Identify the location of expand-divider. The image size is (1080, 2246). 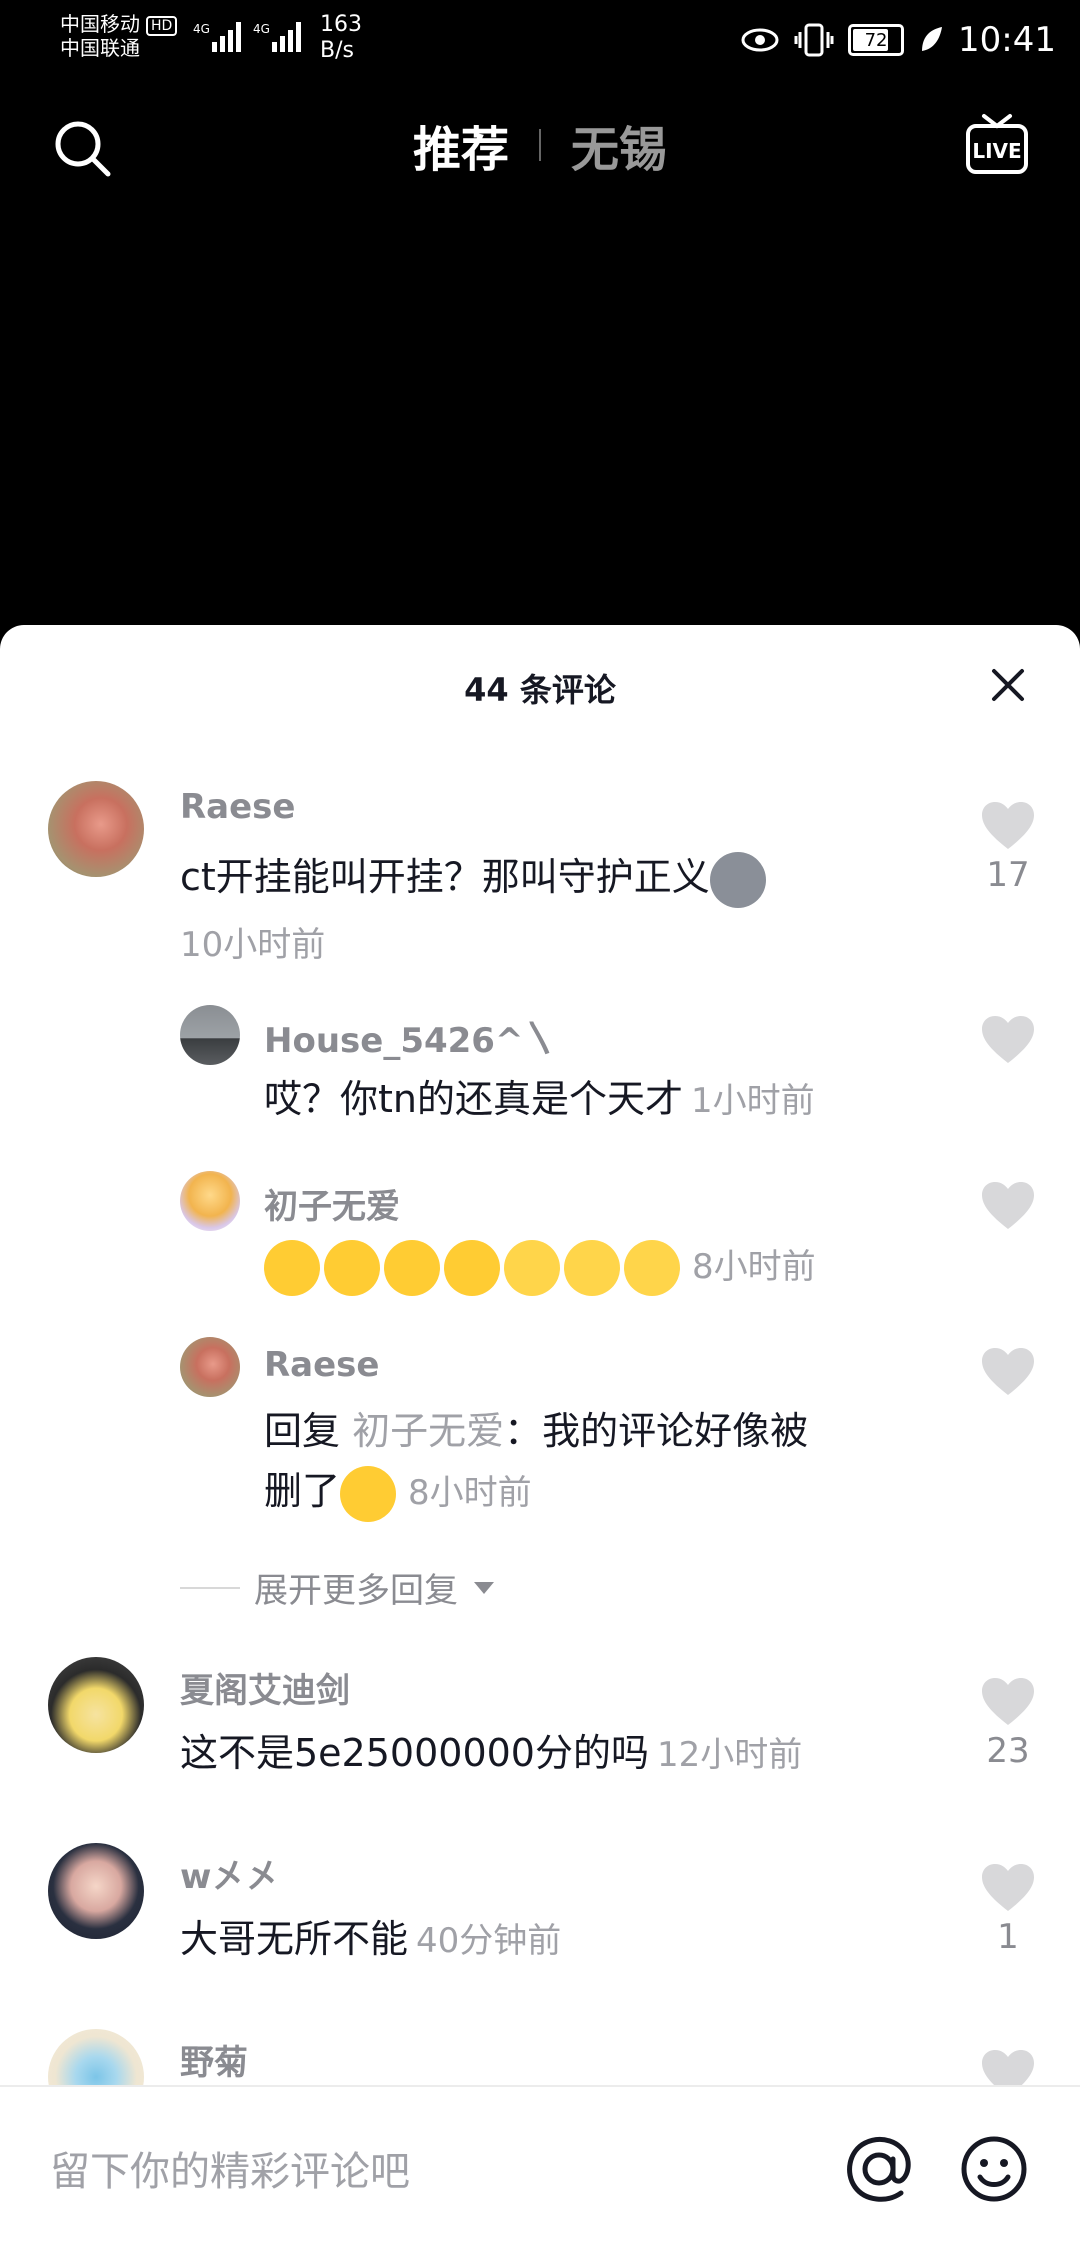
(210, 1587).